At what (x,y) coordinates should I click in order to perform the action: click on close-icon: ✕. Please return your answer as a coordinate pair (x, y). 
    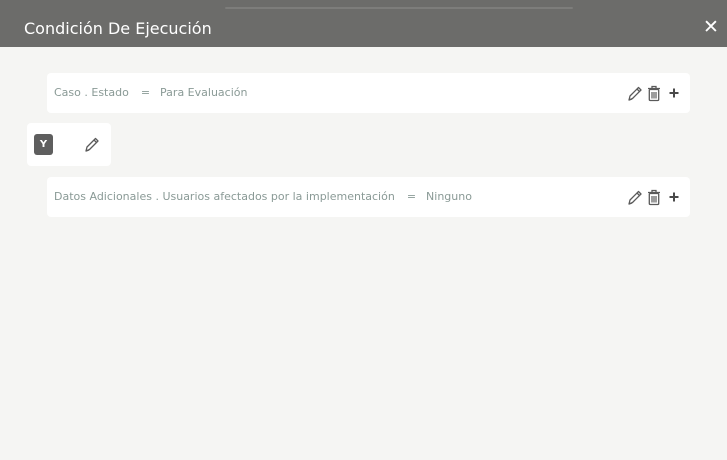
    Looking at the image, I should click on (711, 27).